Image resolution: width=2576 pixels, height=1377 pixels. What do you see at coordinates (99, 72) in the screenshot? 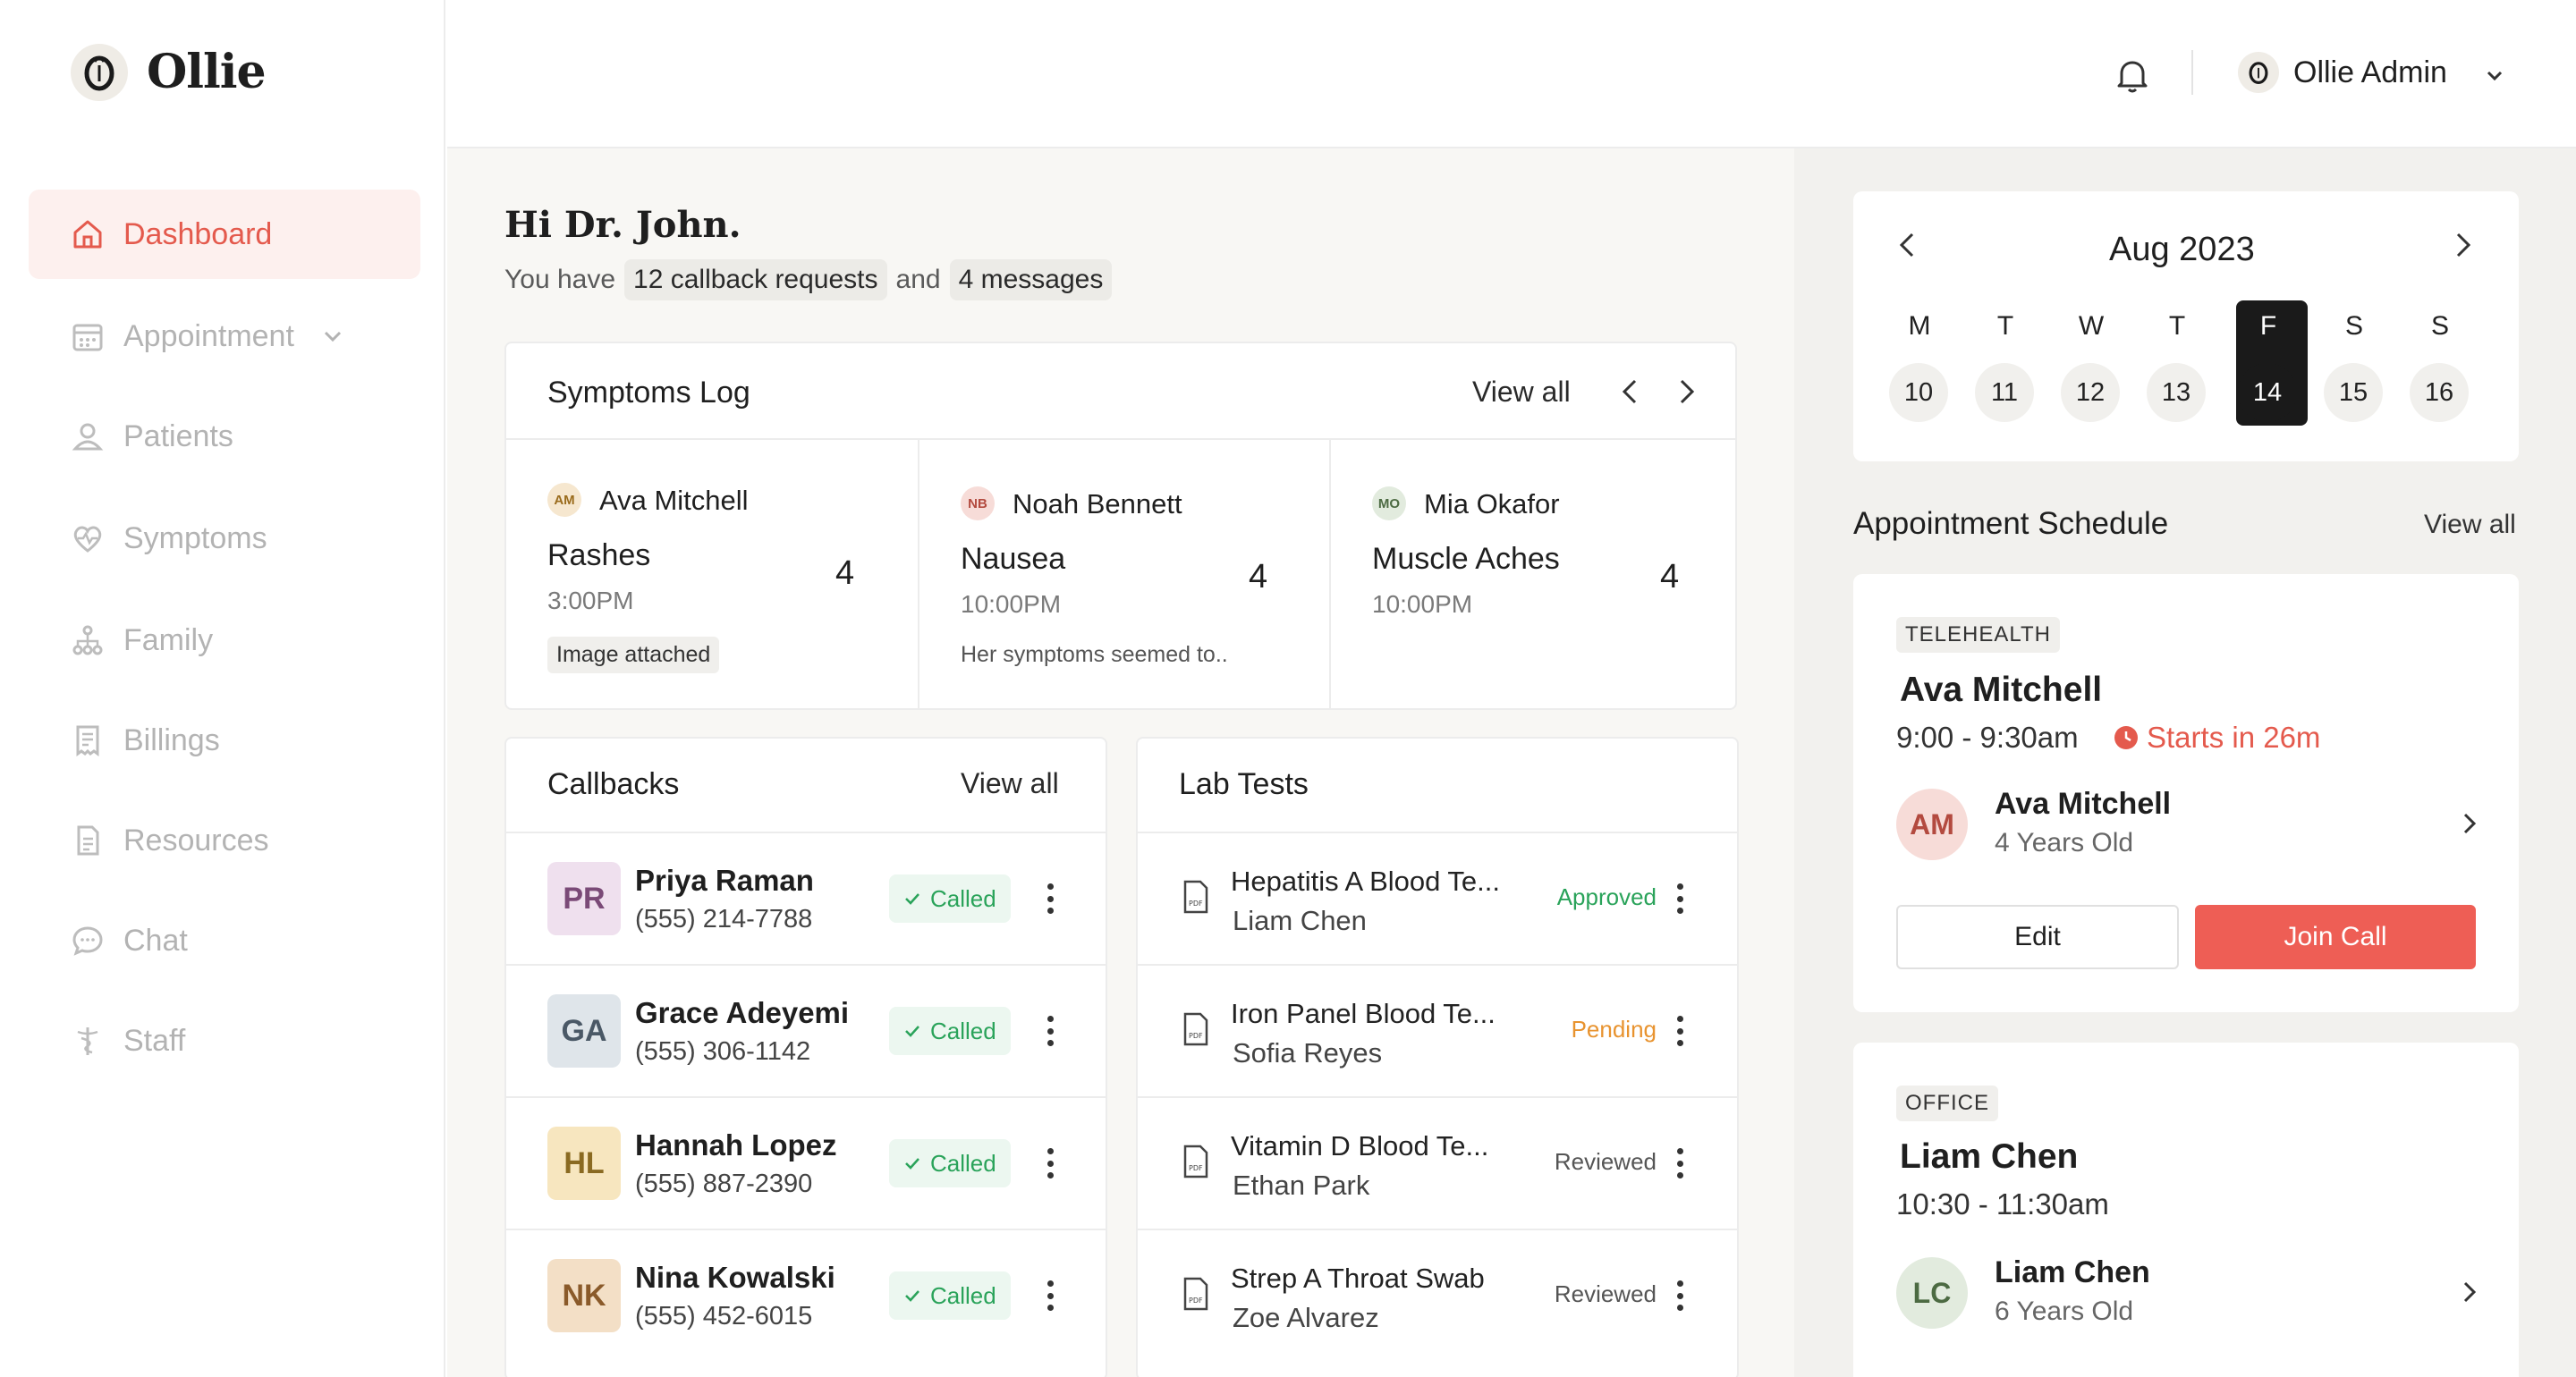
I see `logo-icon` at bounding box center [99, 72].